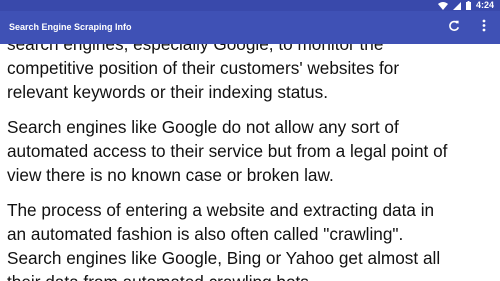 Image resolution: width=500 pixels, height=281 pixels. I want to click on battery-icon, so click(468, 5).